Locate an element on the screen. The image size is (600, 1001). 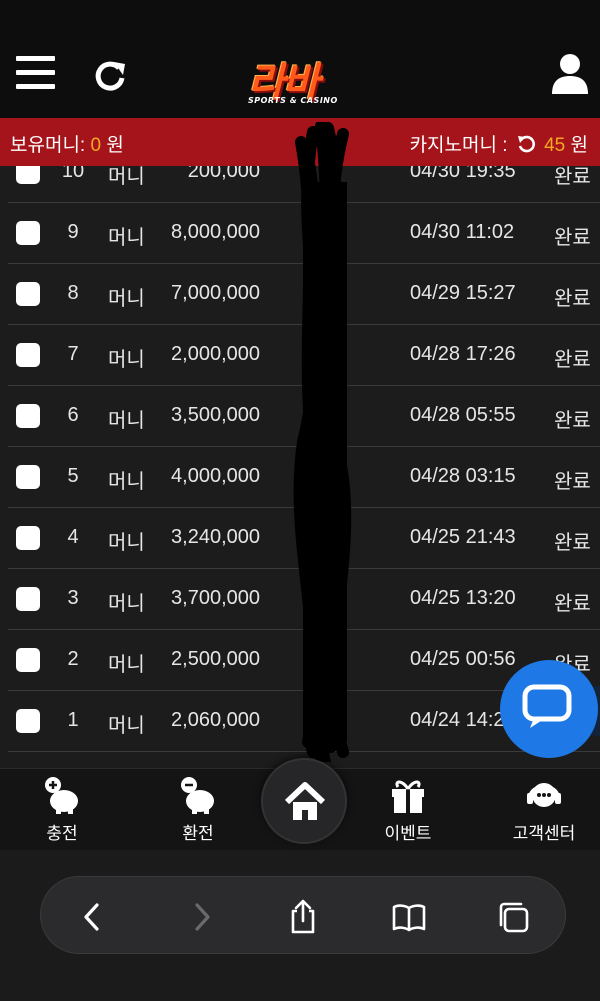
home-button is located at coordinates (304, 801).